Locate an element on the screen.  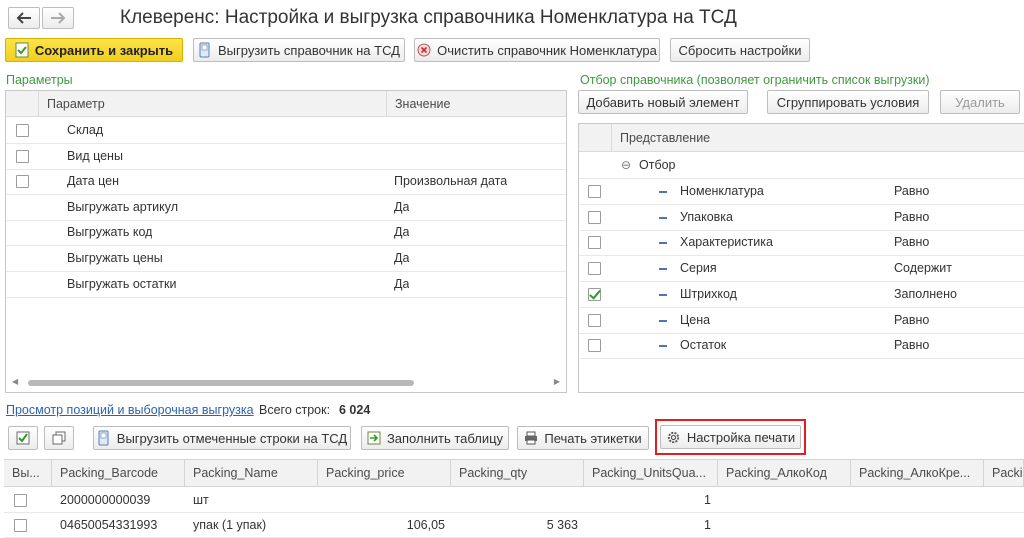
filter-row: Характеристика Равно is located at coordinates (801, 243).